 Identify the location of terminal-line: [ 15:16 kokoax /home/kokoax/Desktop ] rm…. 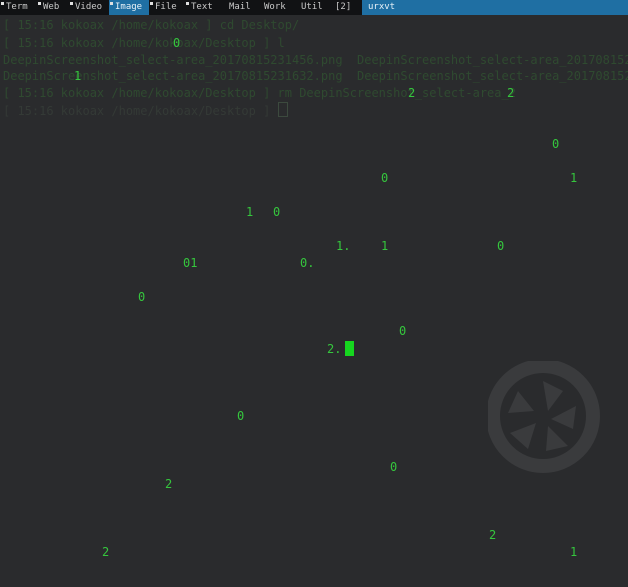
(259, 93).